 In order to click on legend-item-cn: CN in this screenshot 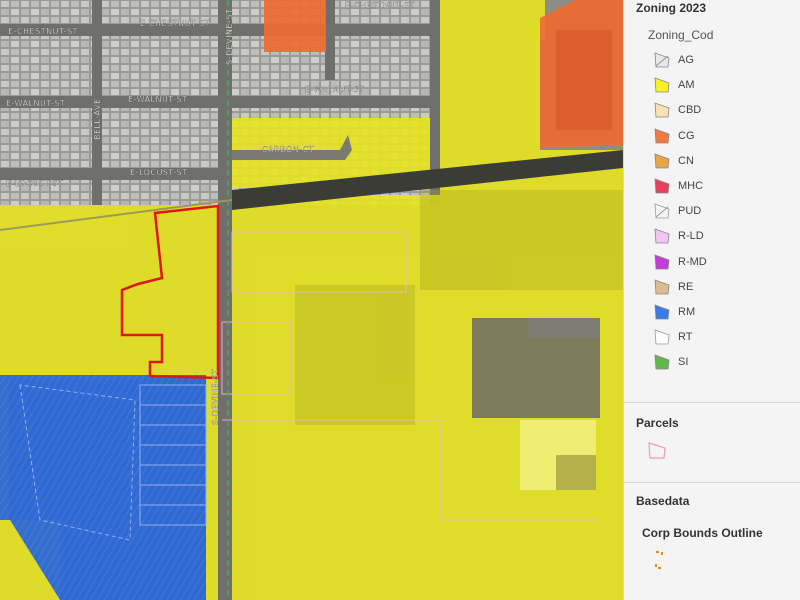, I will do `click(674, 161)`.